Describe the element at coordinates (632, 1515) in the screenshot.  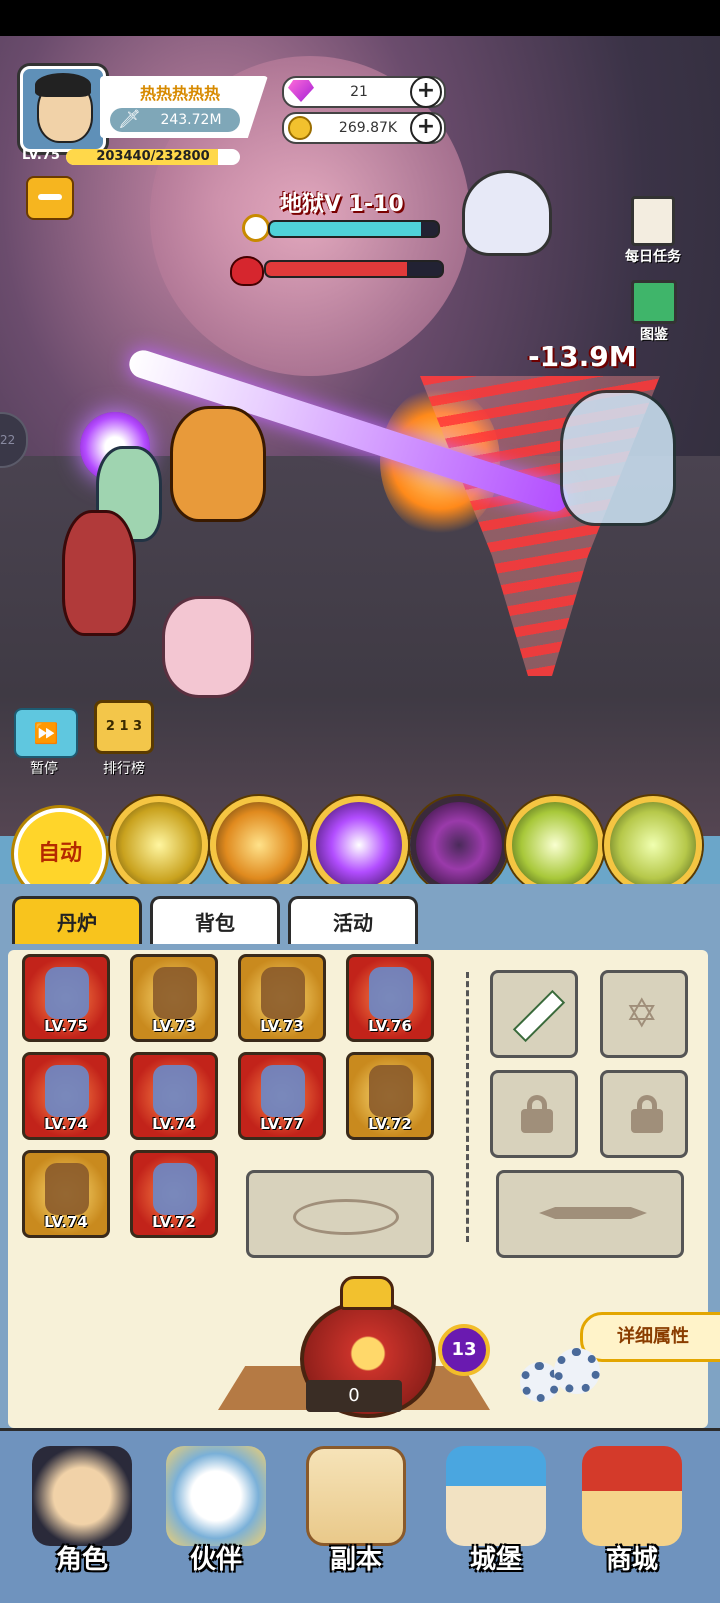
I see `nav-shop: 商城` at that location.